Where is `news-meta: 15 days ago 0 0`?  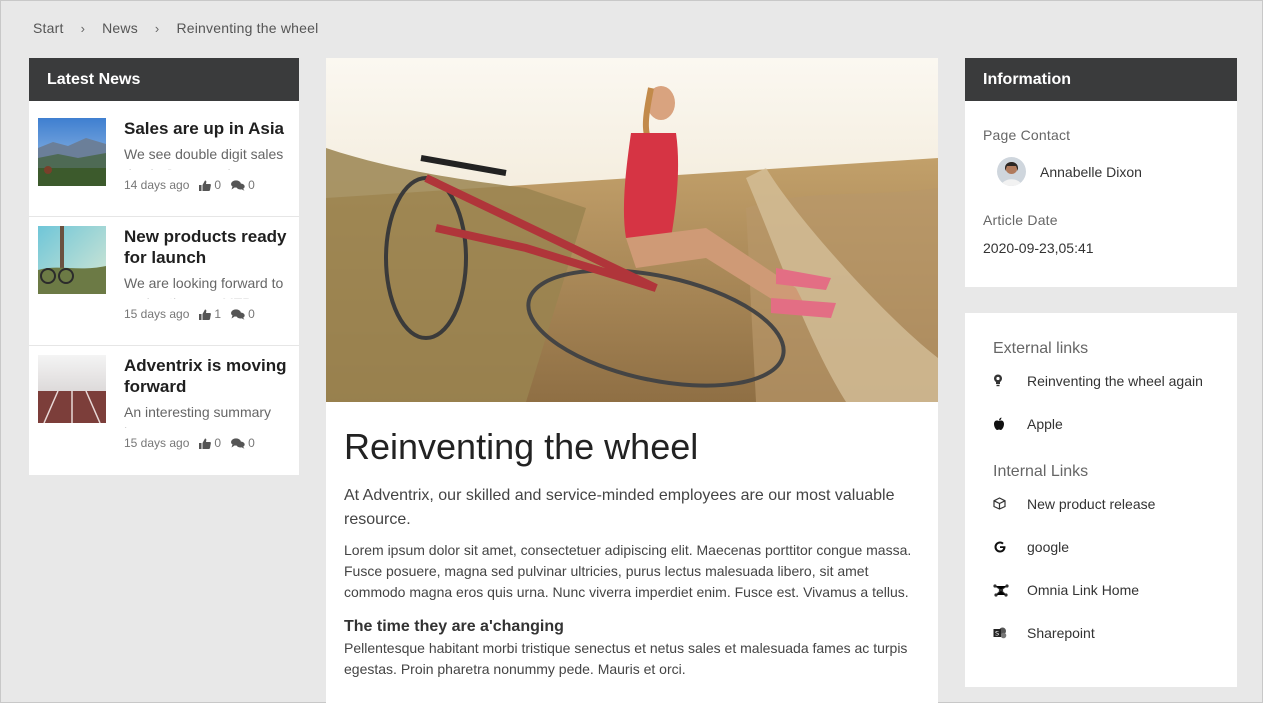
news-meta: 15 days ago 0 0 is located at coordinates (206, 443).